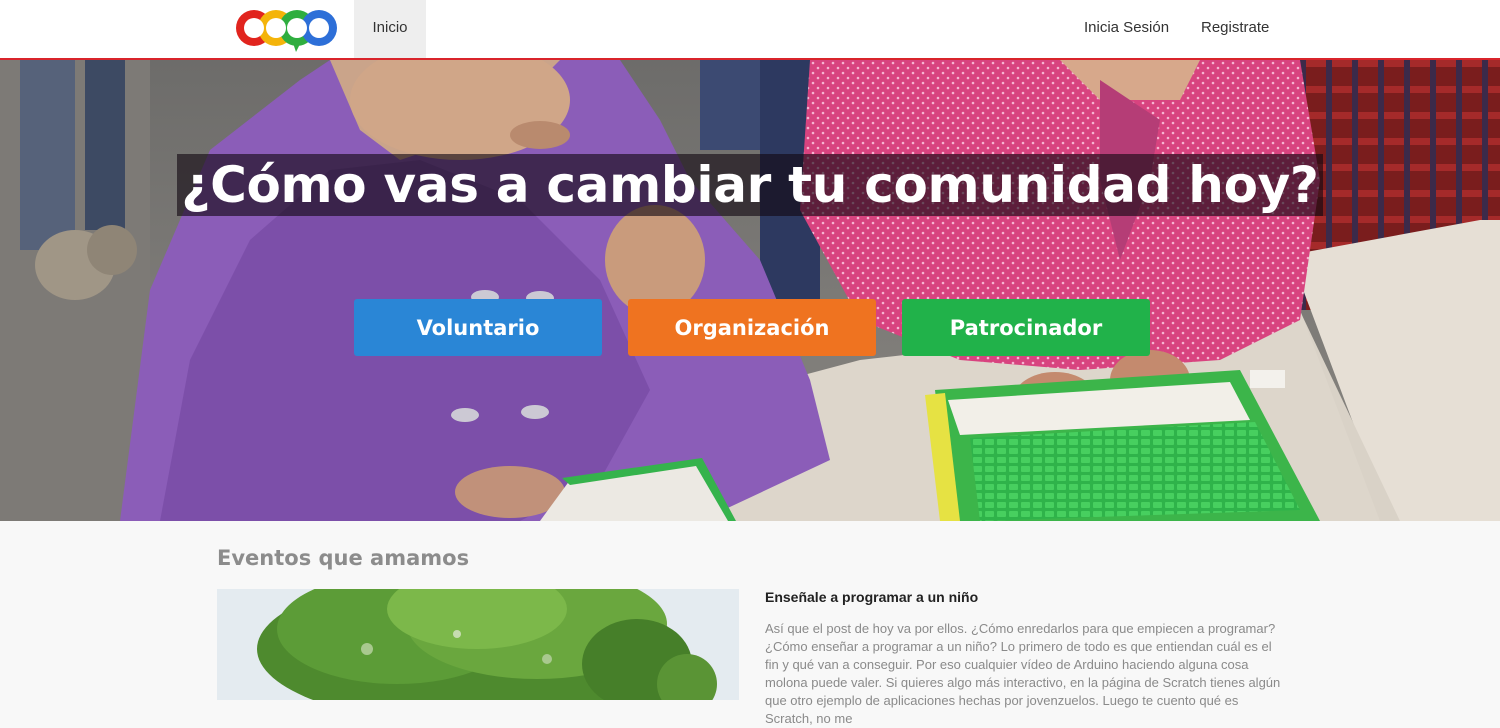 The height and width of the screenshot is (728, 1500). What do you see at coordinates (750, 30) in the screenshot?
I see `top-navbar: Inicio Inicia Sesión Registrate` at bounding box center [750, 30].